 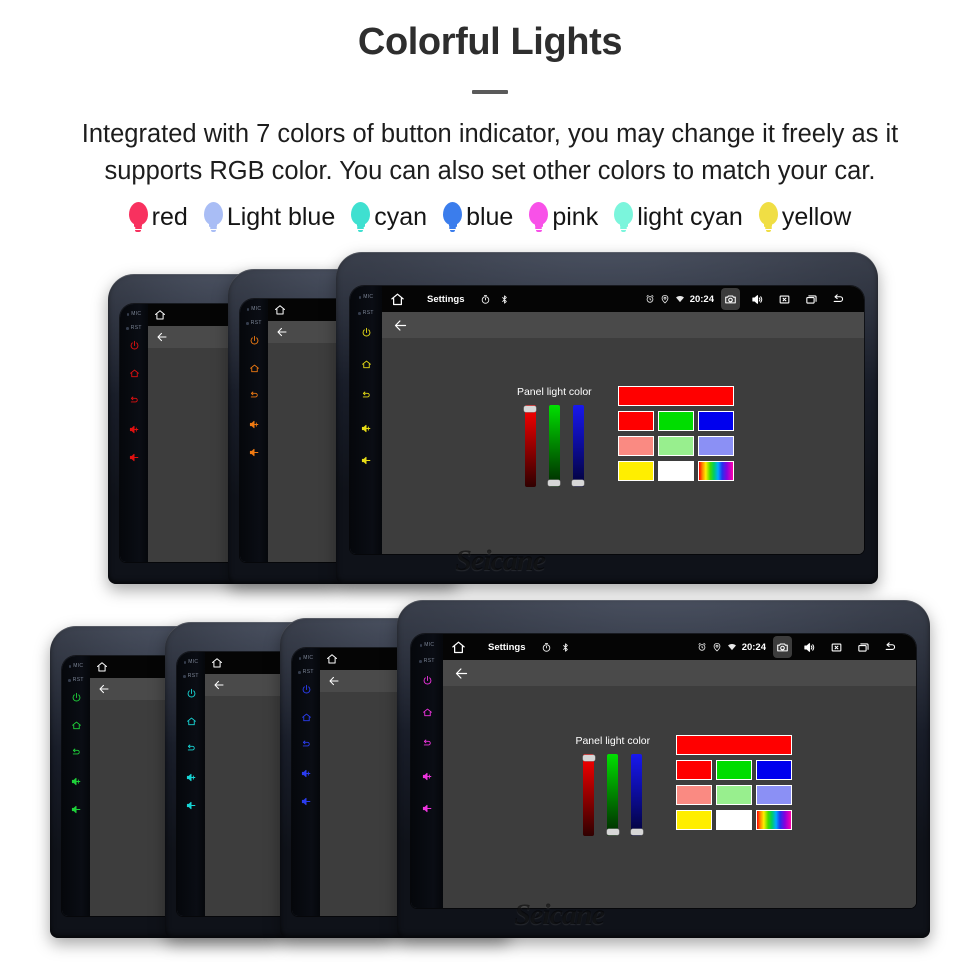 What do you see at coordinates (863, 647) in the screenshot?
I see `recents-icon` at bounding box center [863, 647].